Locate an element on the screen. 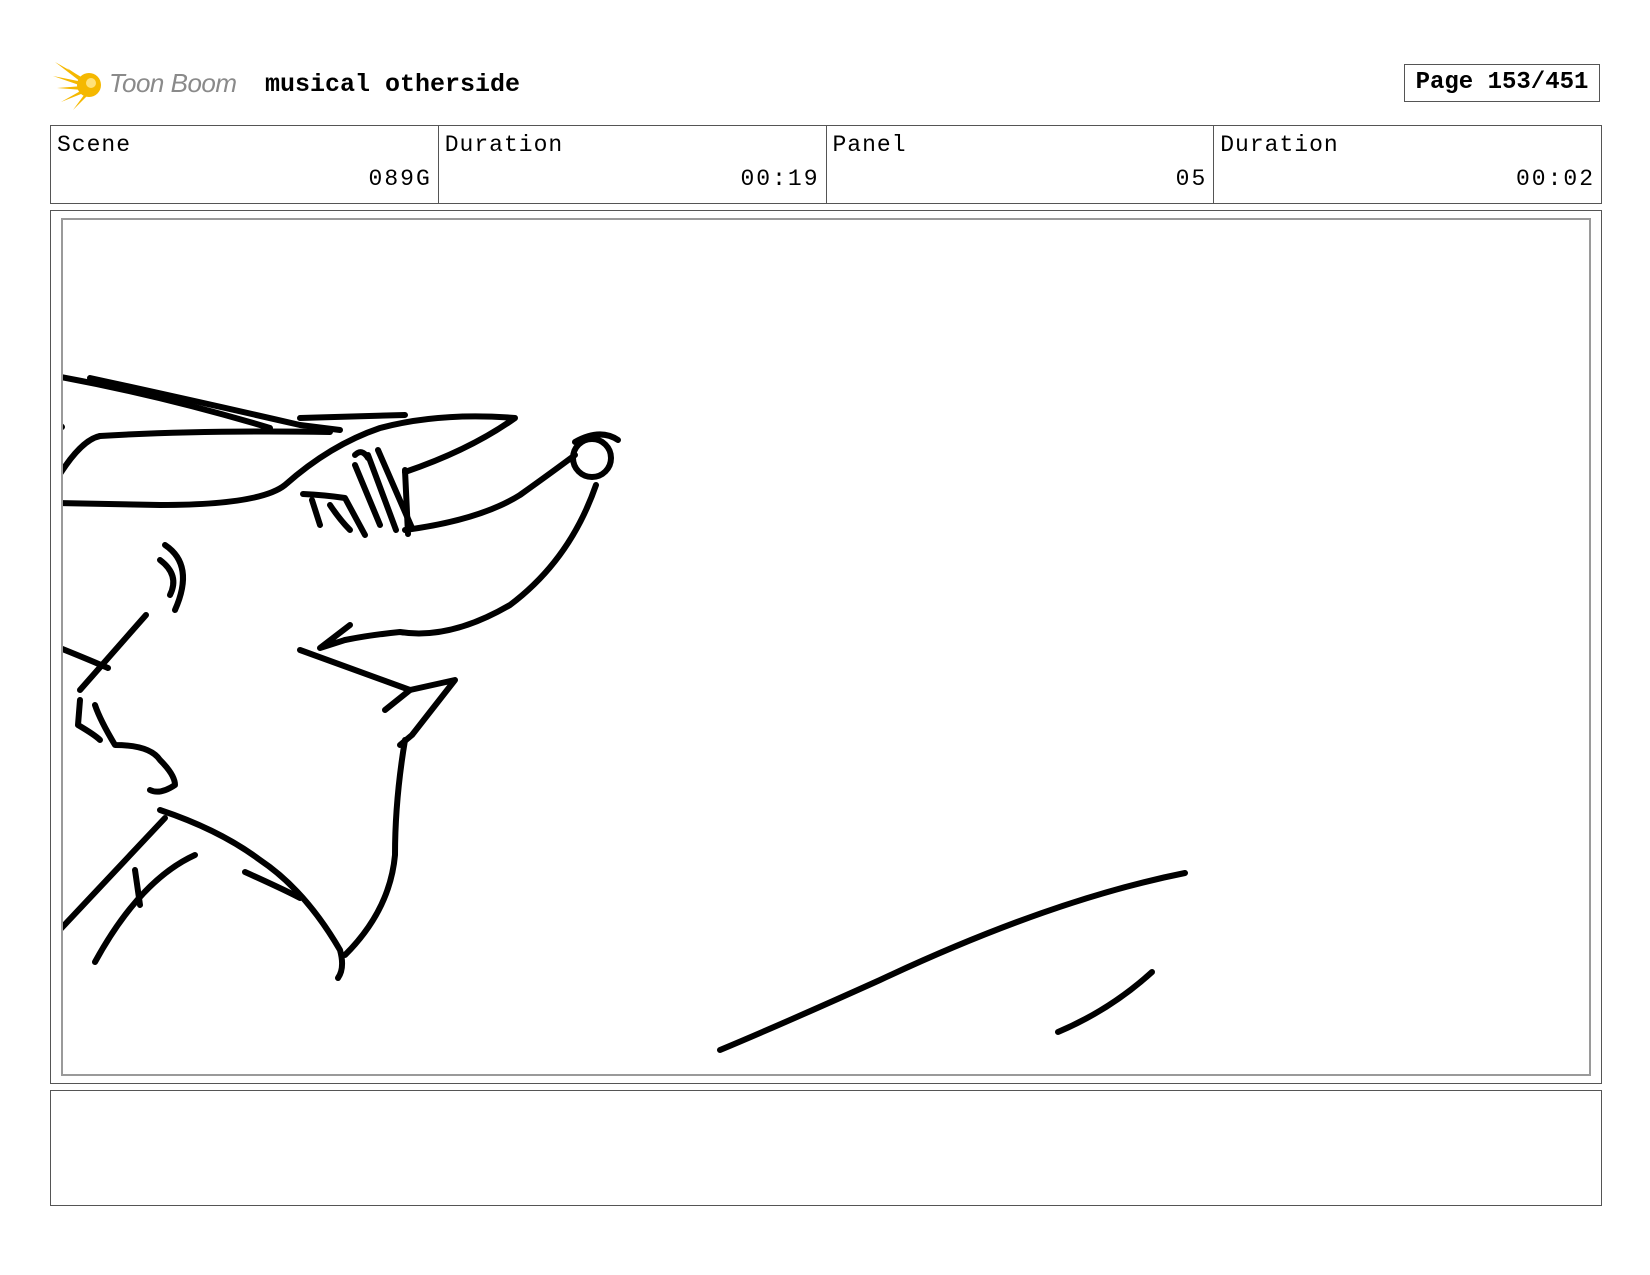 This screenshot has width=1650, height=1275. panel-cell: Panel 05 is located at coordinates (1021, 164).